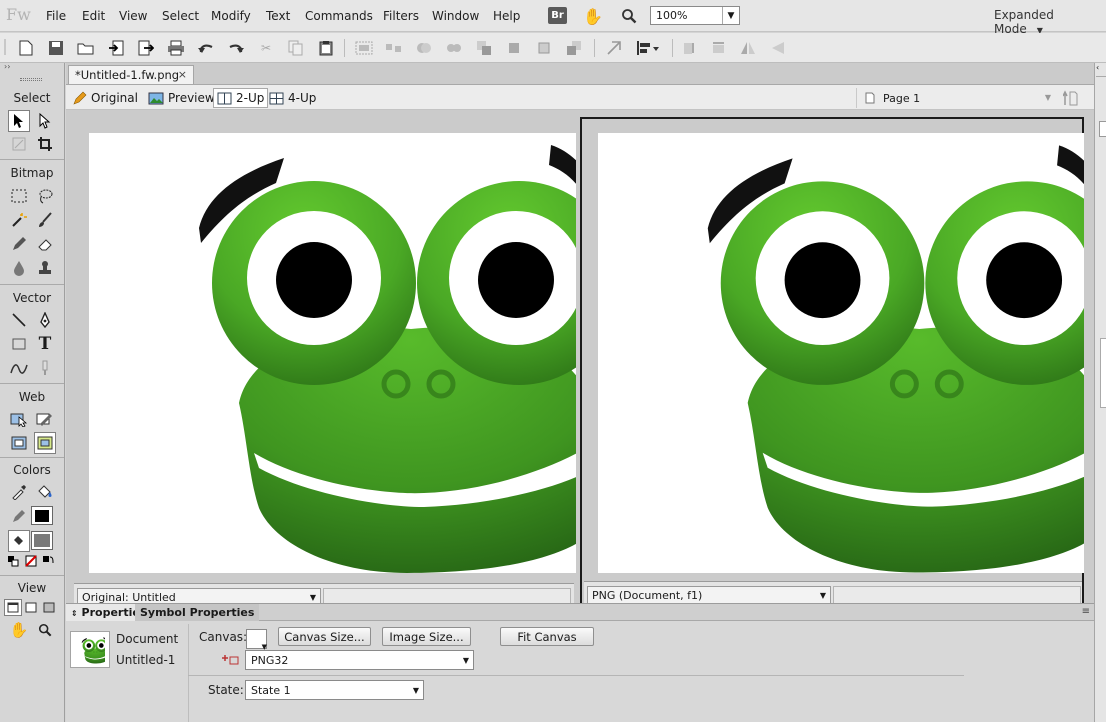 This screenshot has width=1106, height=722. I want to click on menu-modify: Modify, so click(231, 16).